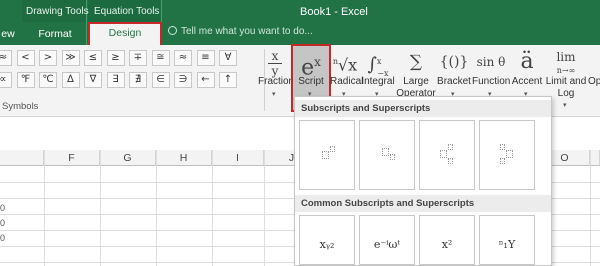 This screenshot has width=600, height=266. I want to click on symbol-button: ≫, so click(70, 58).